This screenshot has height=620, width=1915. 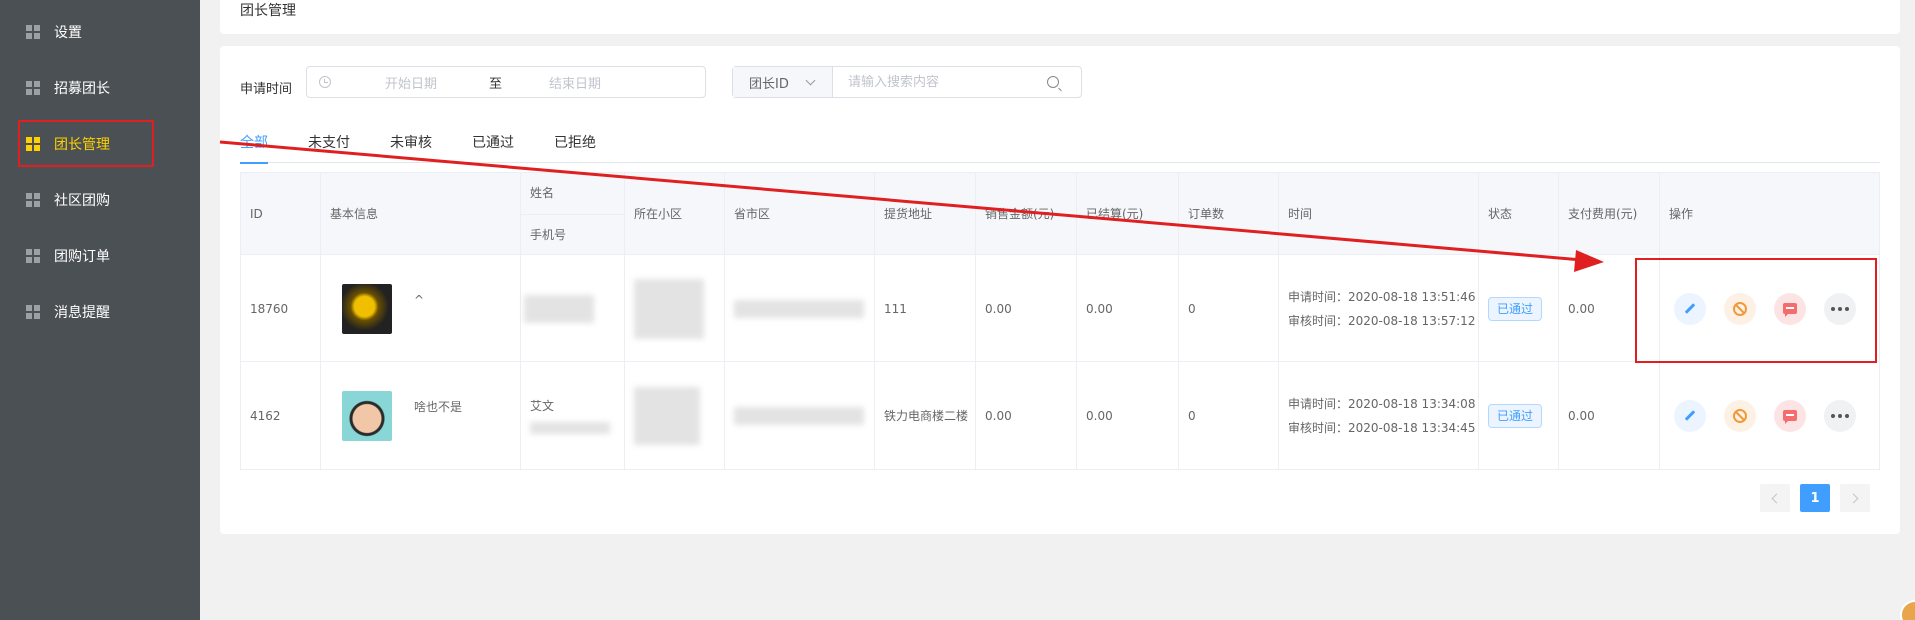 I want to click on cell-nickname: ^, so click(x=419, y=299).